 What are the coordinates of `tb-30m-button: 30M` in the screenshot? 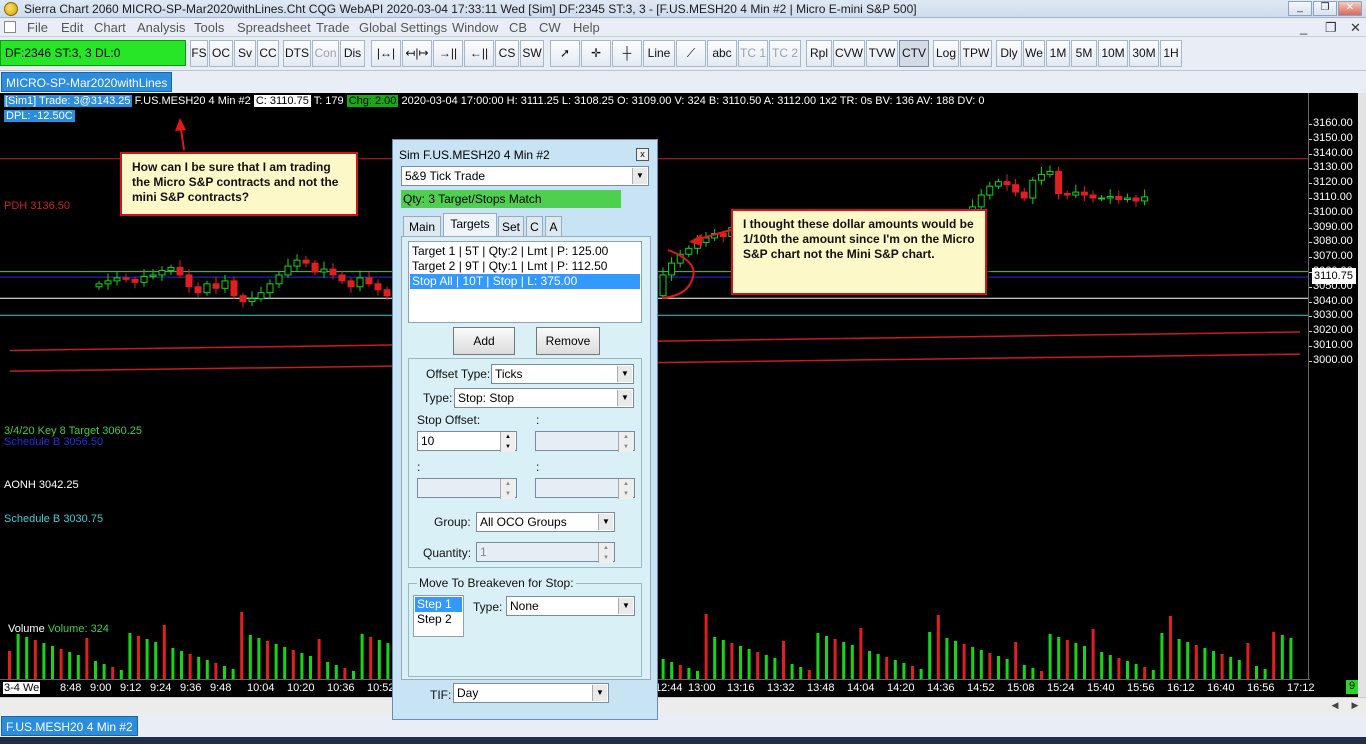 It's located at (1144, 53).